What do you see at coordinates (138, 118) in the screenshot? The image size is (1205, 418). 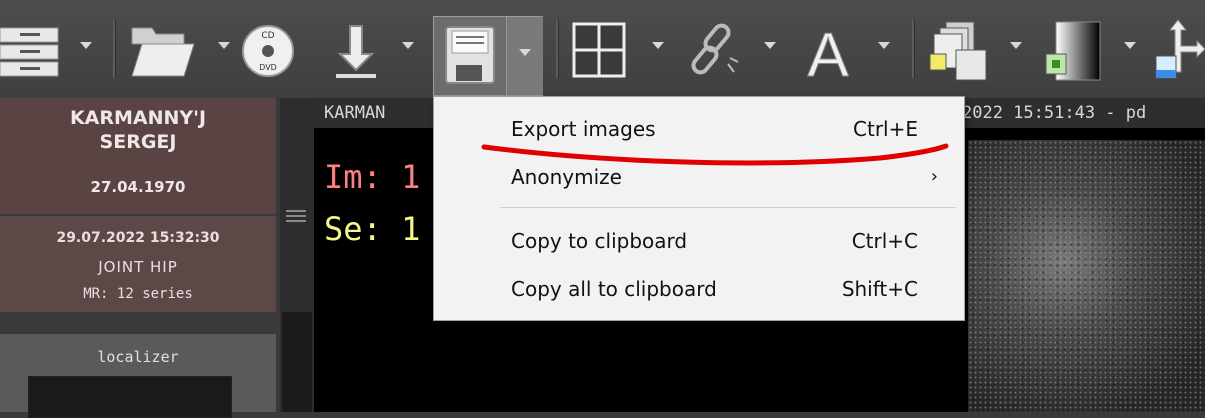 I see `patient-name-line1: KARMANNY'J` at bounding box center [138, 118].